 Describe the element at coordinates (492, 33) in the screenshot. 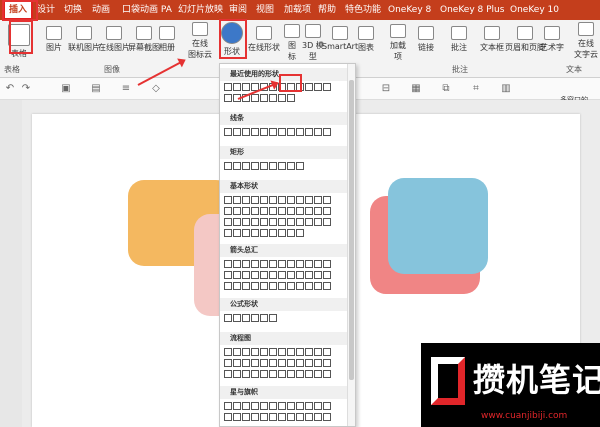

I see `textbox-icon` at that location.